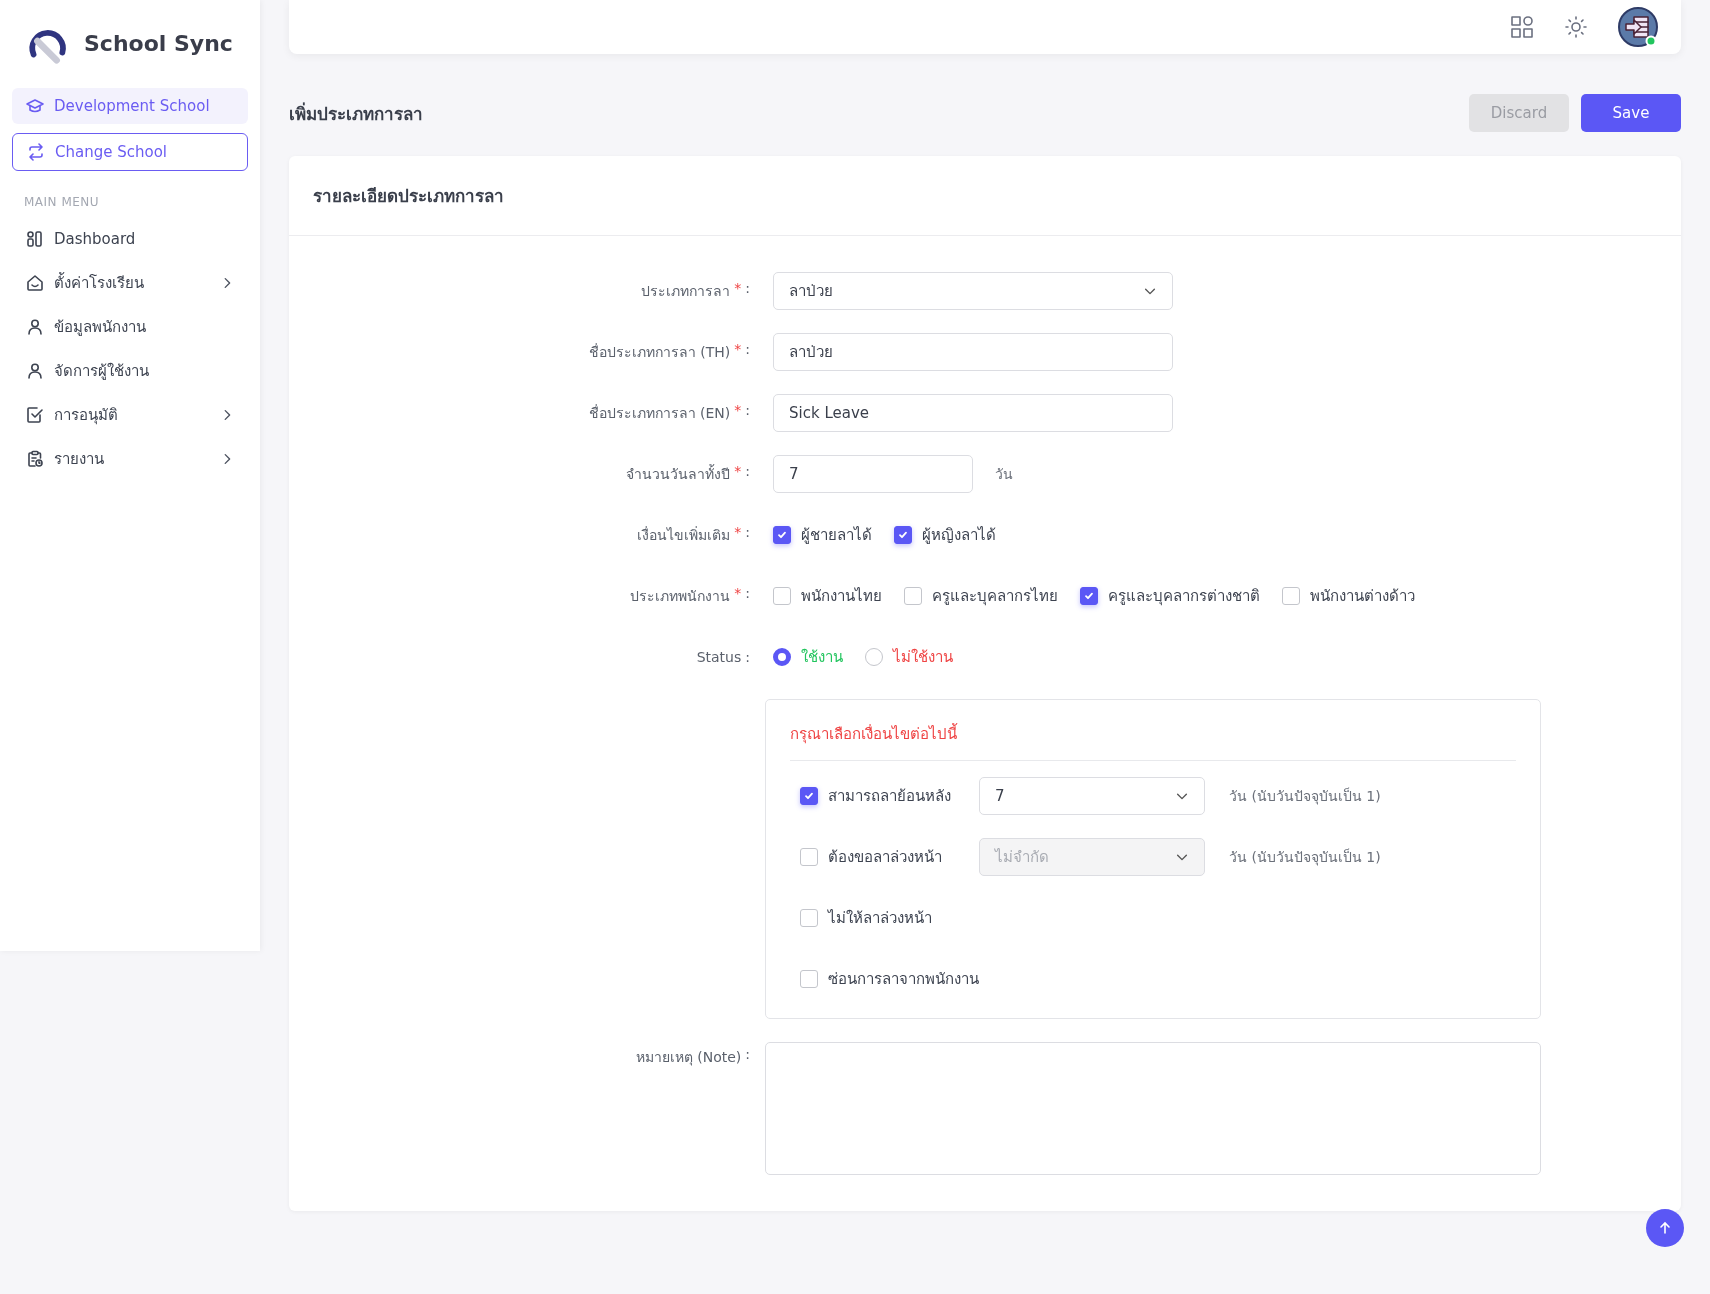 This screenshot has height=1294, width=1710. Describe the element at coordinates (1153, 741) in the screenshot. I see `panel-title: กรุณาเลือกเงื่อนไขต่อไปนี้` at that location.